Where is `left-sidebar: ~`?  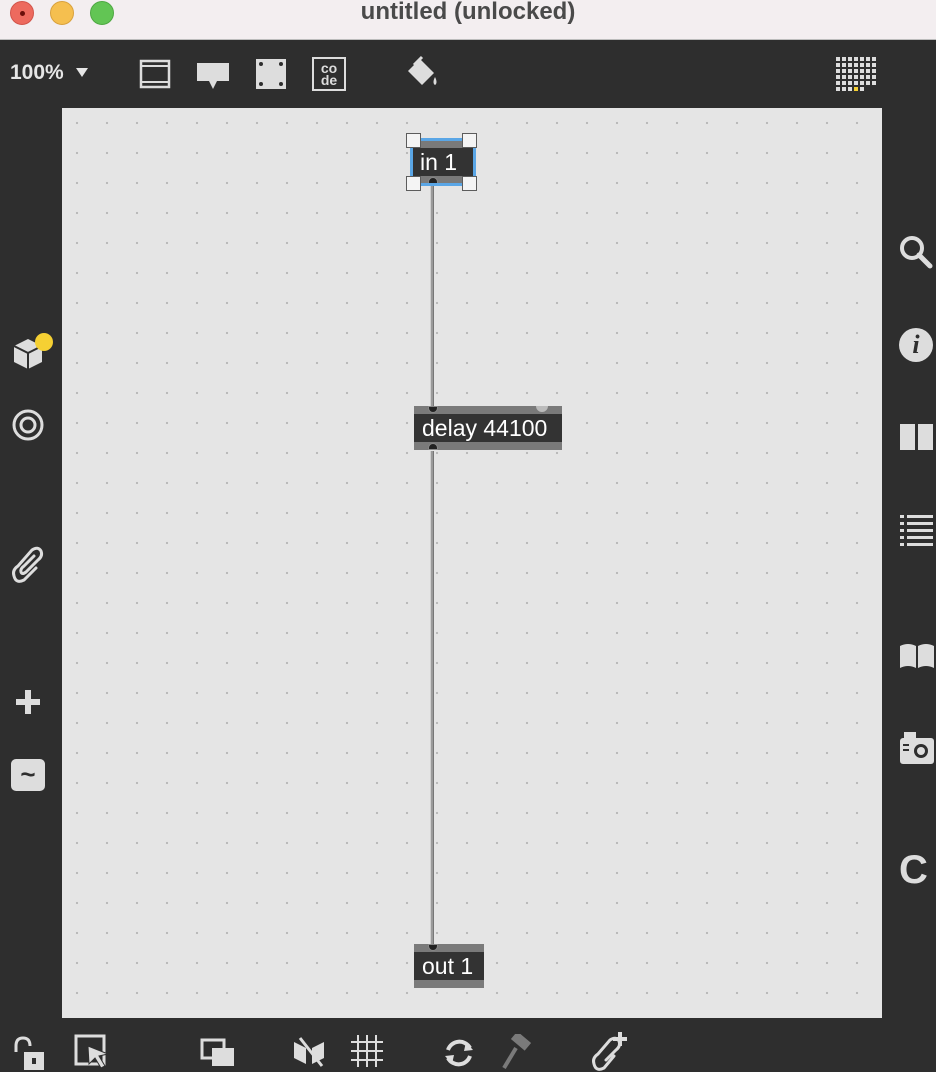 left-sidebar: ~ is located at coordinates (31, 563).